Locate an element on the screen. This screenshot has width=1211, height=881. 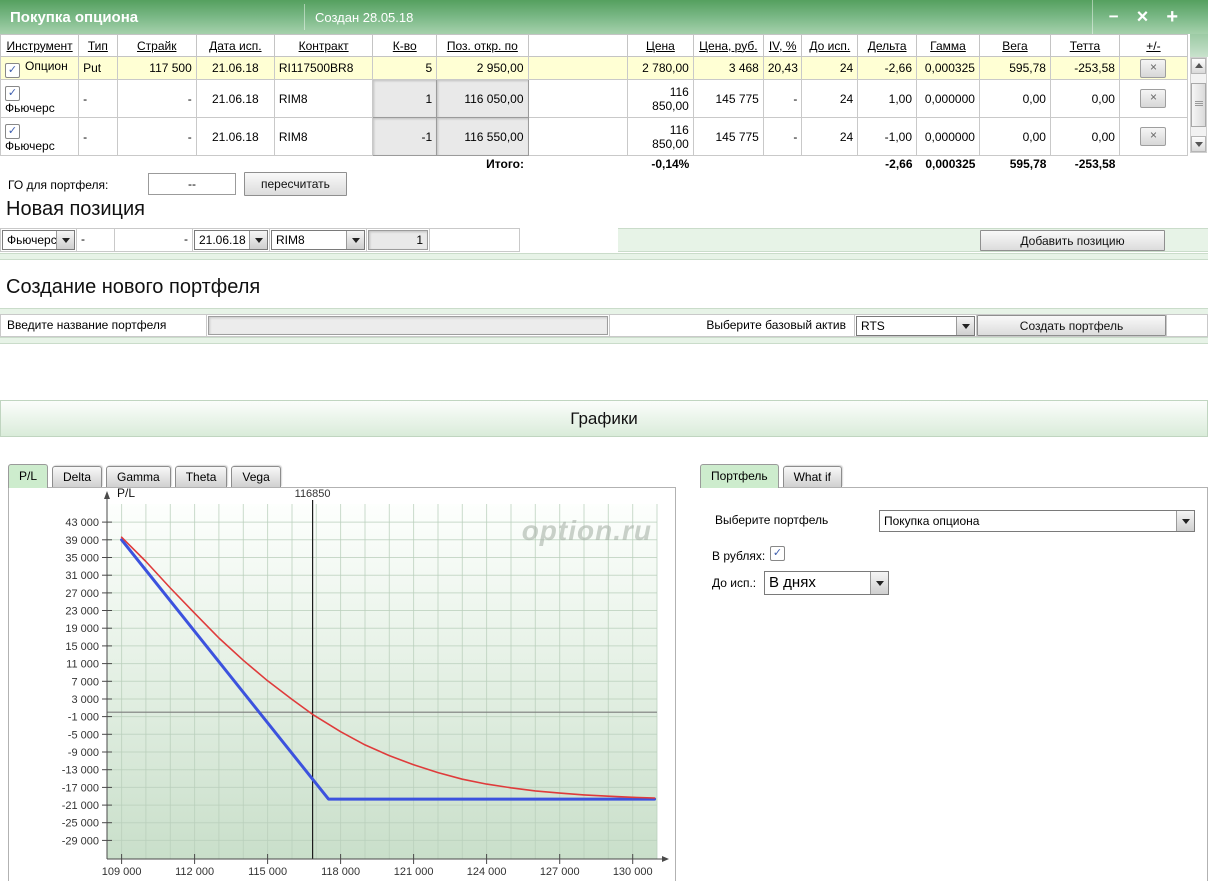
instrument-select: Фьючерс is located at coordinates (38, 240).